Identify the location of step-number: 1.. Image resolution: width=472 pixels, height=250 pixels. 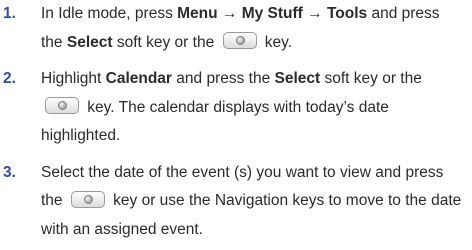
(9, 13).